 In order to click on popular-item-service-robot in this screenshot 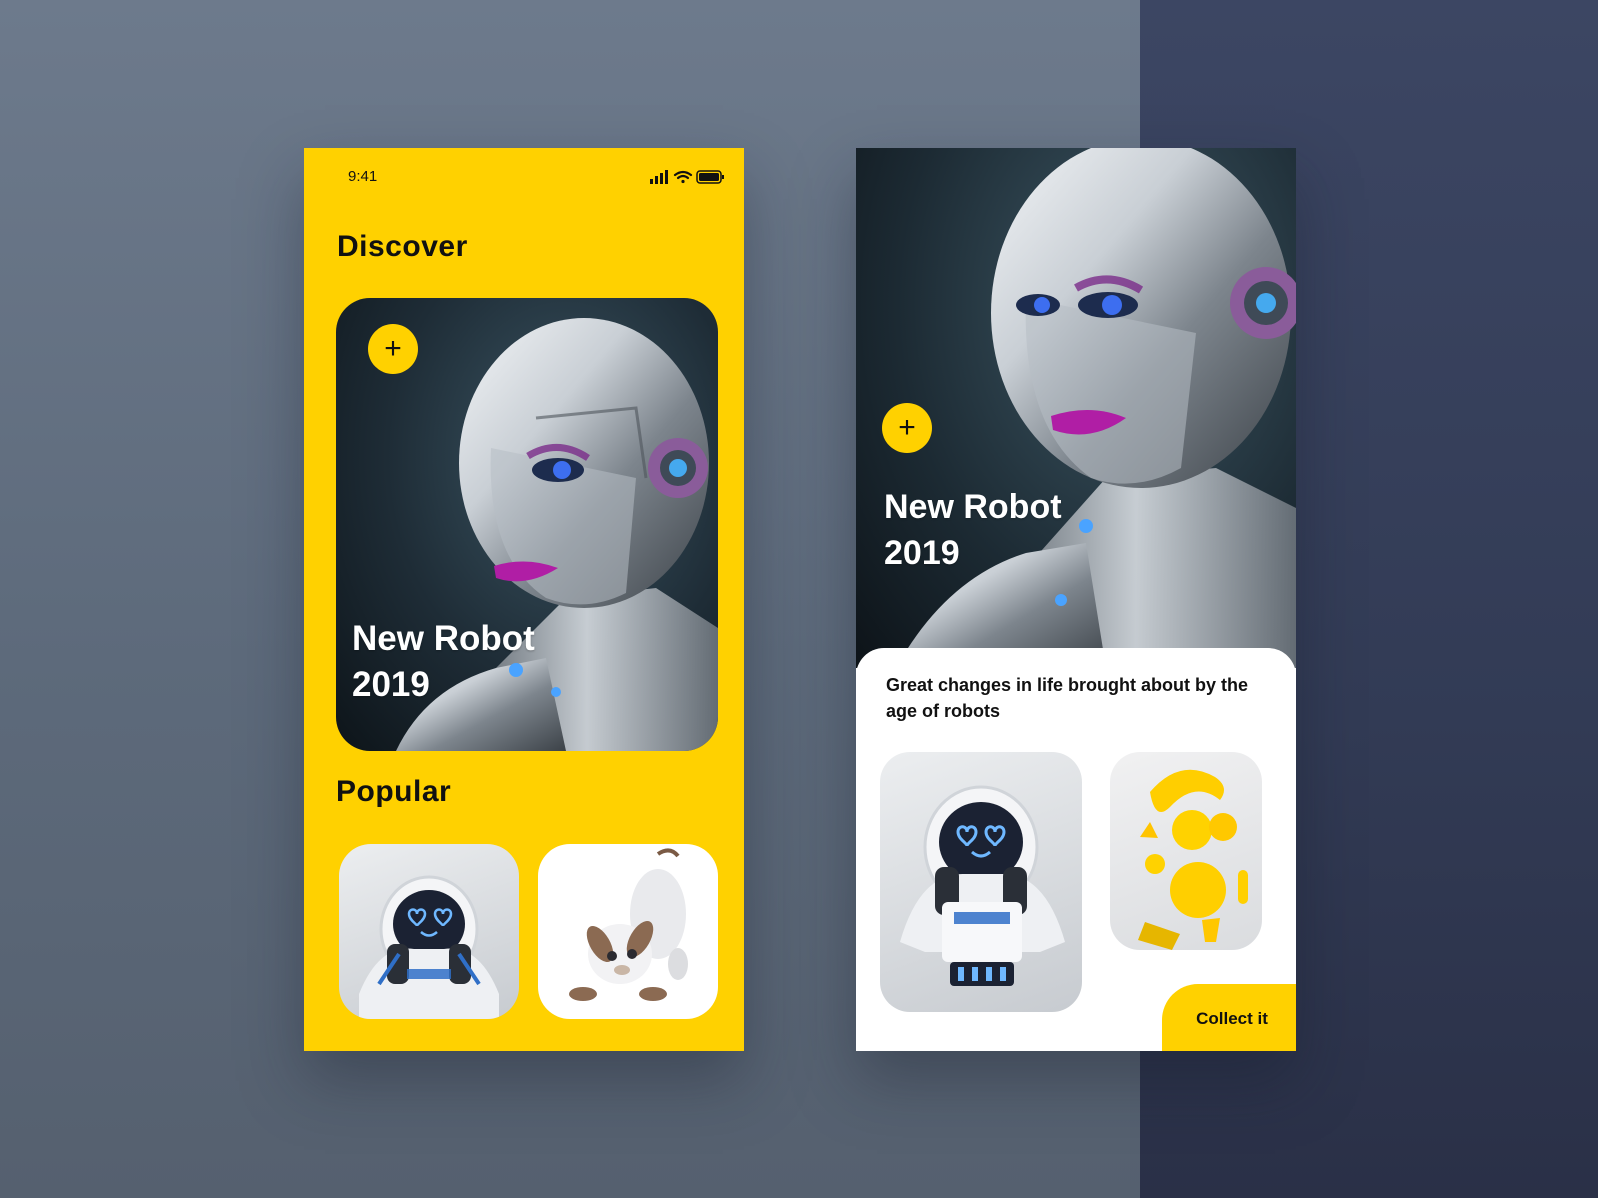, I will do `click(429, 931)`.